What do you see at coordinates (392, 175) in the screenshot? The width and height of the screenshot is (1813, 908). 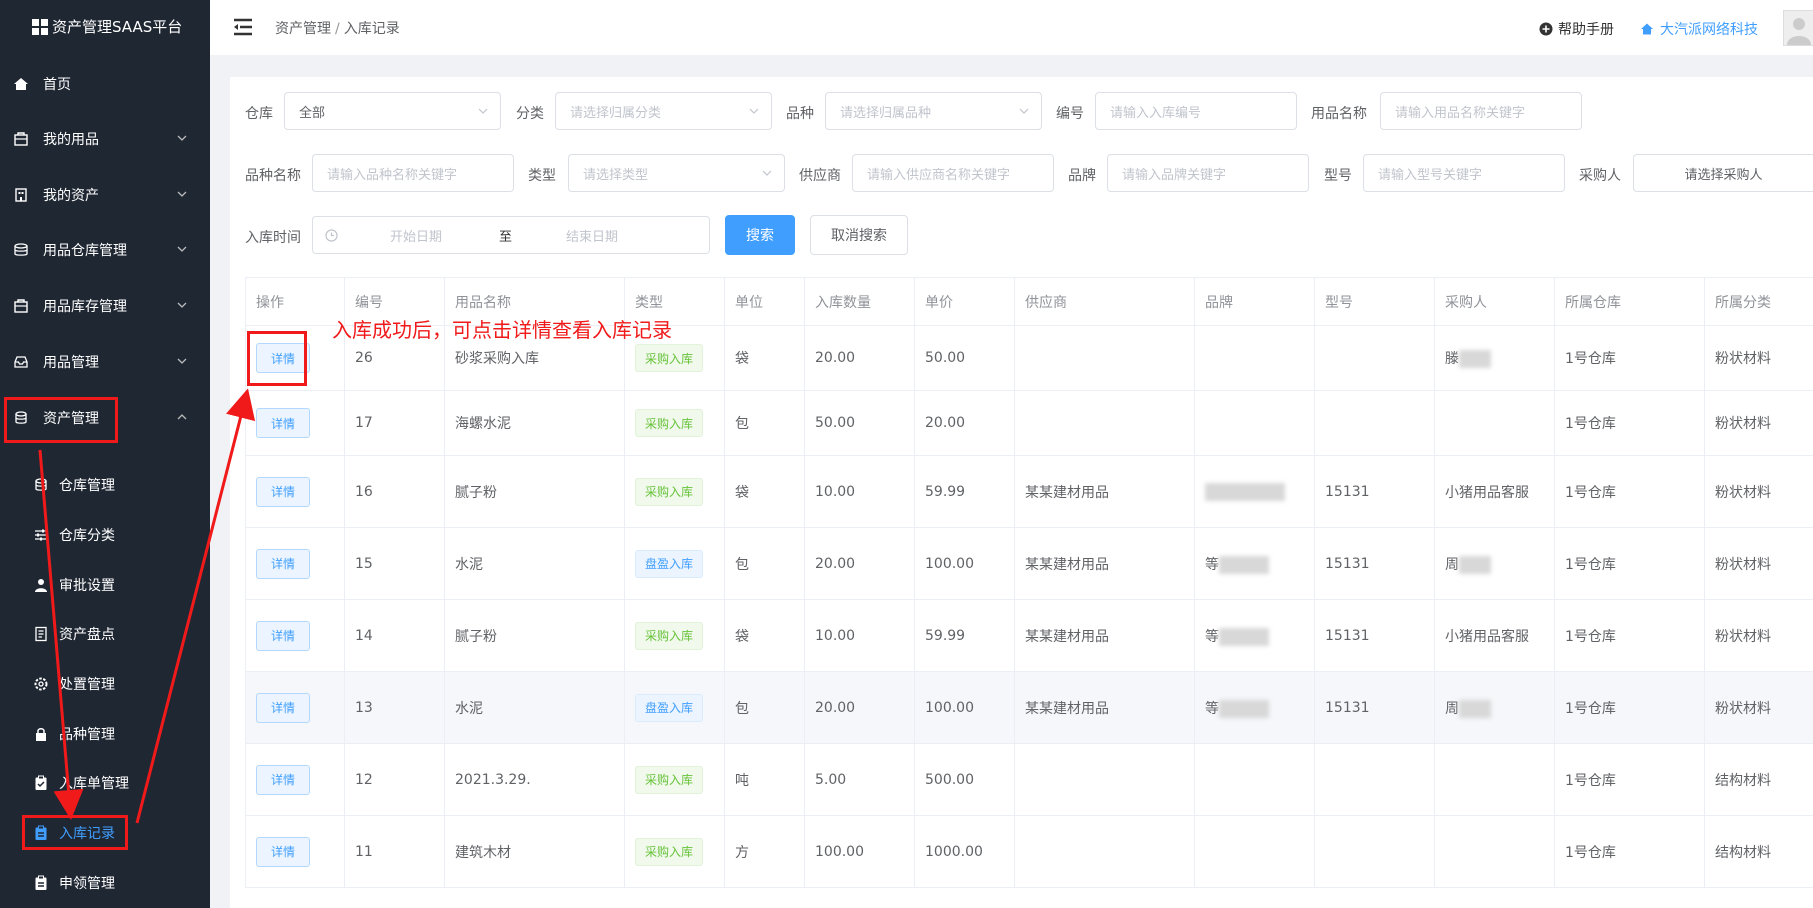 I see `variety-name-input-placeholder: 请输入品种名称关键字` at bounding box center [392, 175].